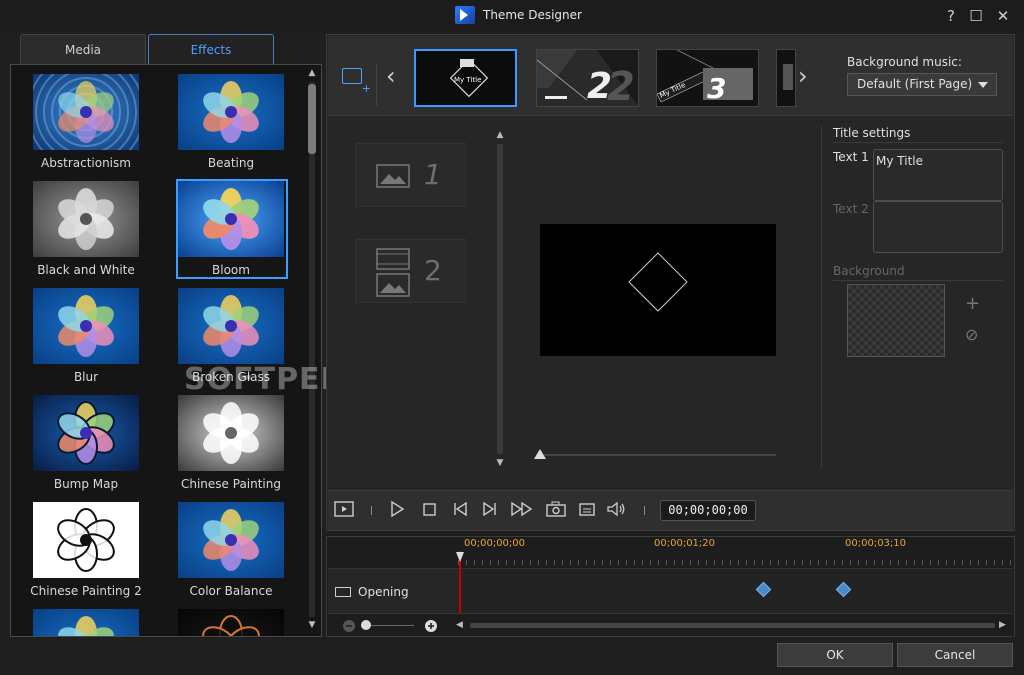 The width and height of the screenshot is (1024, 675). I want to click on background-swatch, so click(896, 320).